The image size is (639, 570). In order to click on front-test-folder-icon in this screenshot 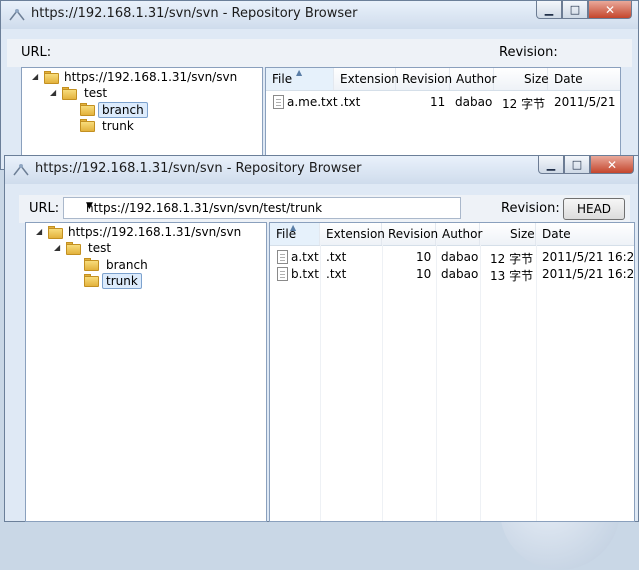, I will do `click(74, 248)`.